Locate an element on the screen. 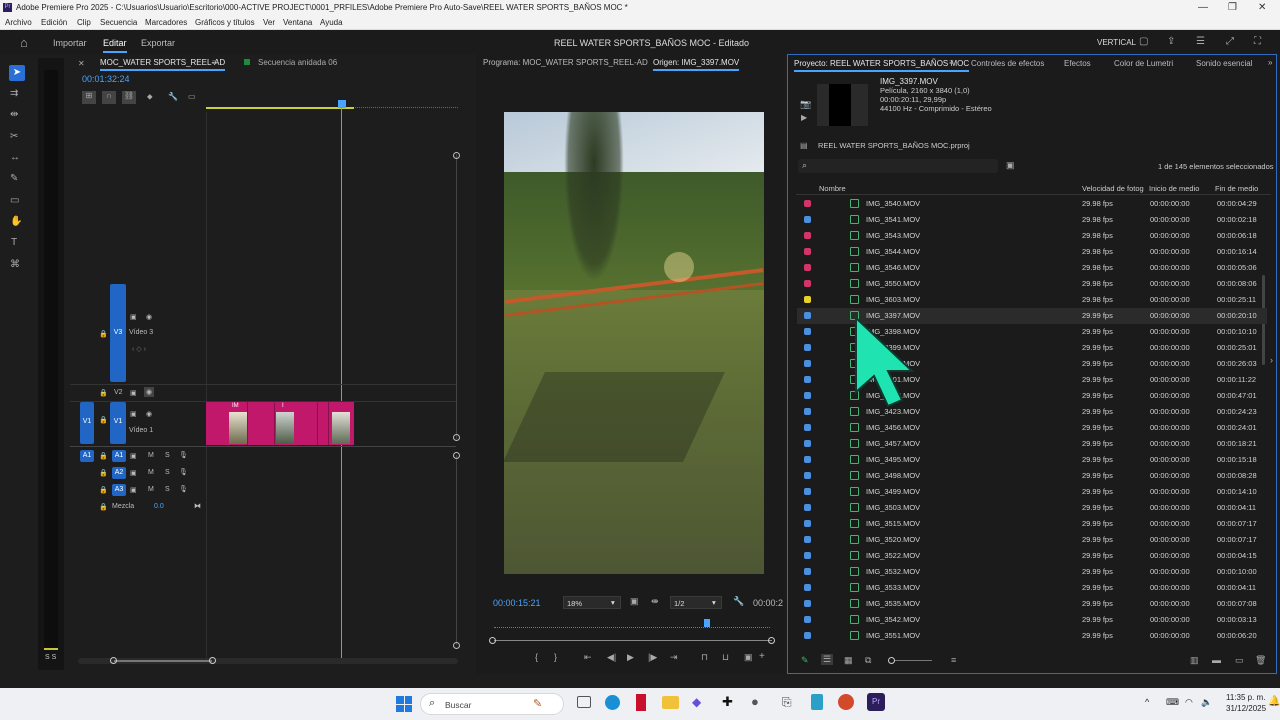 Image resolution: width=1280 pixels, height=720 pixels. selection-tool-icon: ➤ is located at coordinates (17, 73).